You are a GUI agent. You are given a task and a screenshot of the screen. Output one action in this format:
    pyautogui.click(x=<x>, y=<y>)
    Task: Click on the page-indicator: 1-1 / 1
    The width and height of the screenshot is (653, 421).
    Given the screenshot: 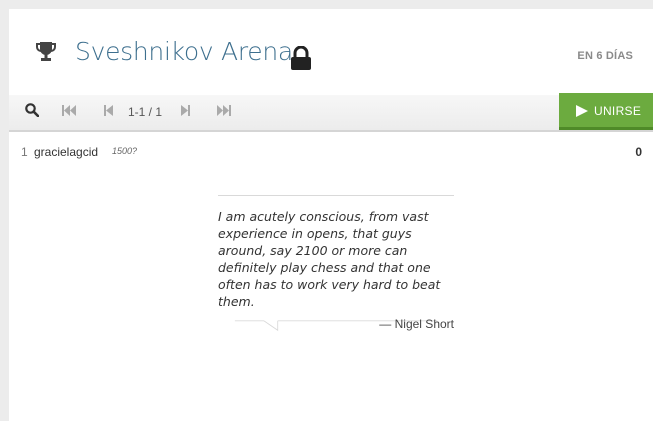 What is the action you would take?
    pyautogui.click(x=145, y=112)
    